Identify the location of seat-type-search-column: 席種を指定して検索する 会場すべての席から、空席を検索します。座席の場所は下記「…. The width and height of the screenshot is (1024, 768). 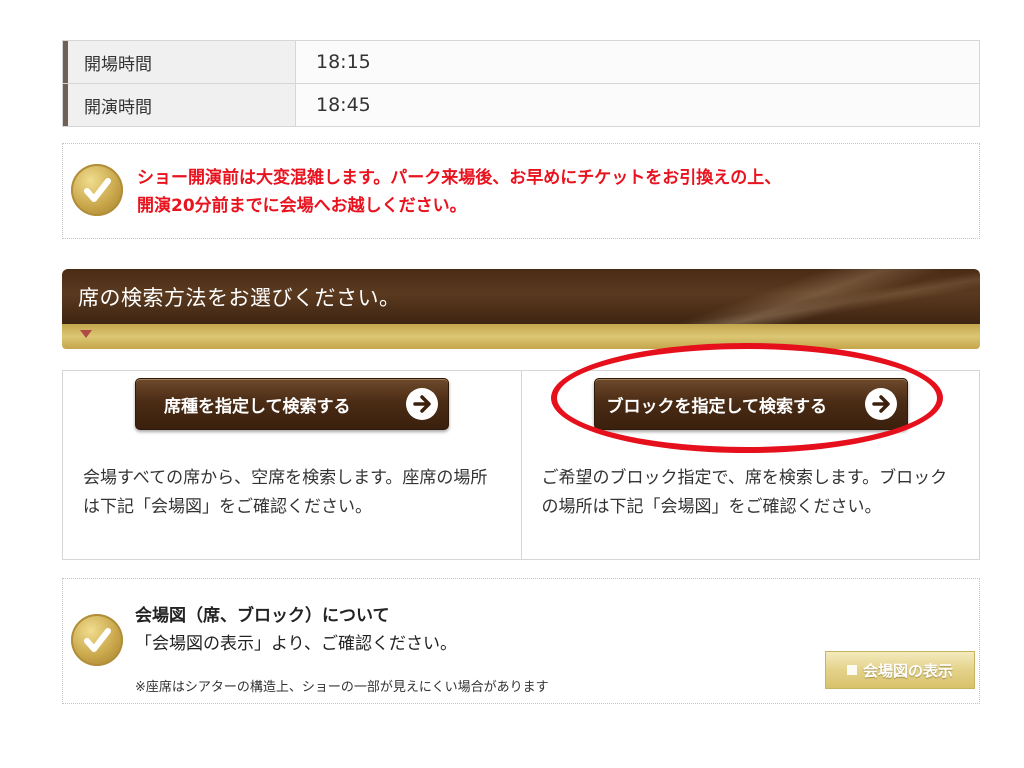
(292, 465).